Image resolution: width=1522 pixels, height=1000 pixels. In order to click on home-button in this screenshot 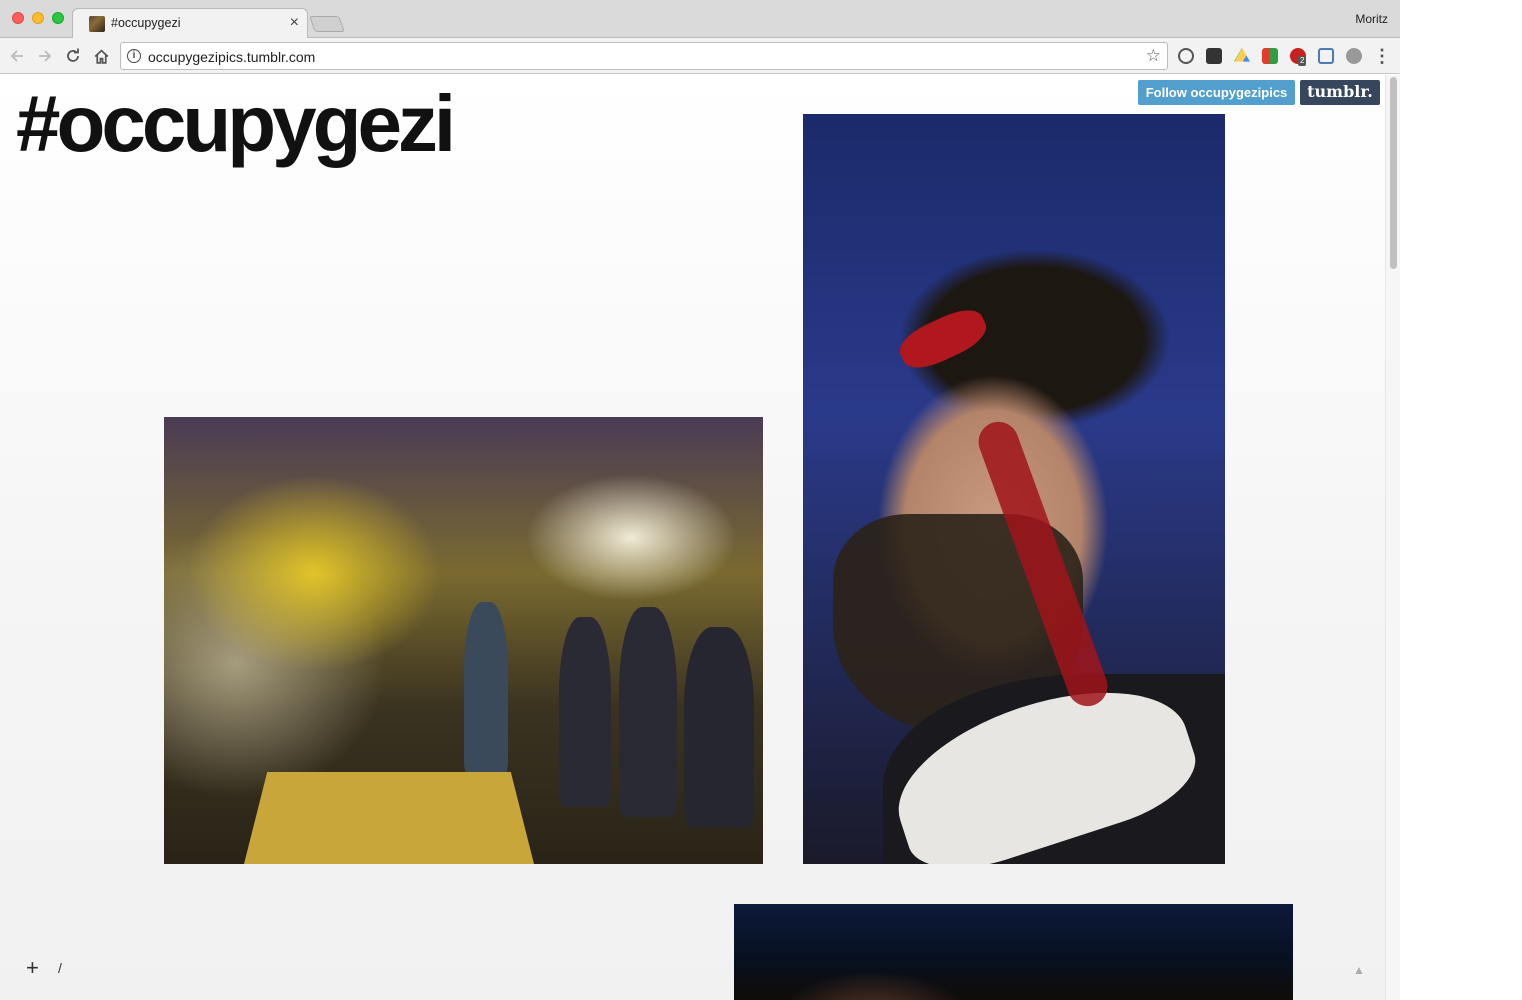, I will do `click(101, 56)`.